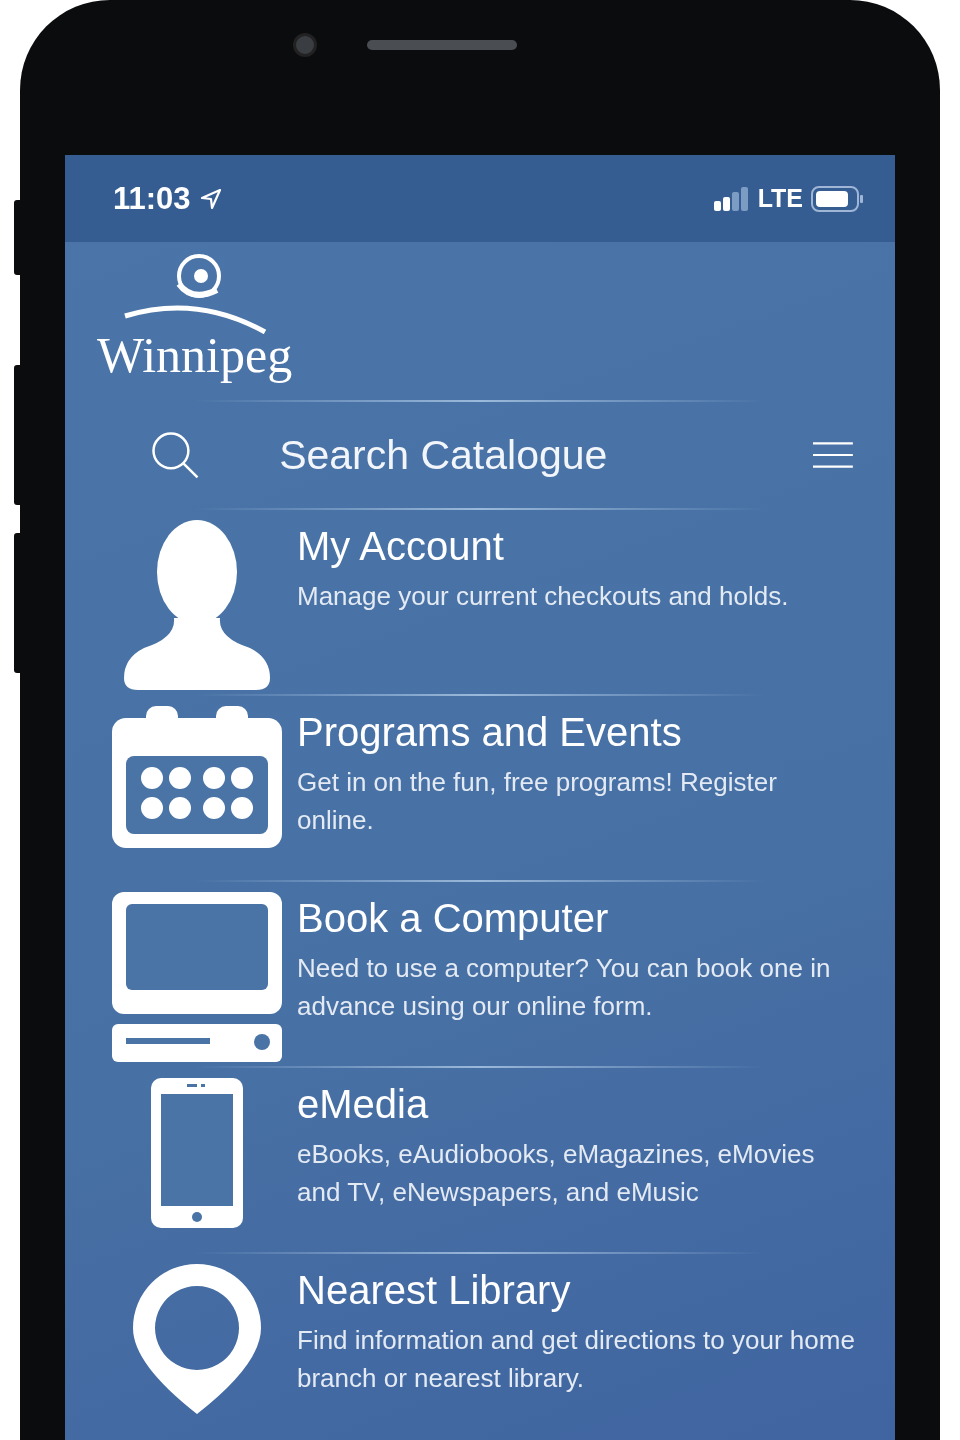  What do you see at coordinates (210, 198) in the screenshot?
I see `location-arrow-icon` at bounding box center [210, 198].